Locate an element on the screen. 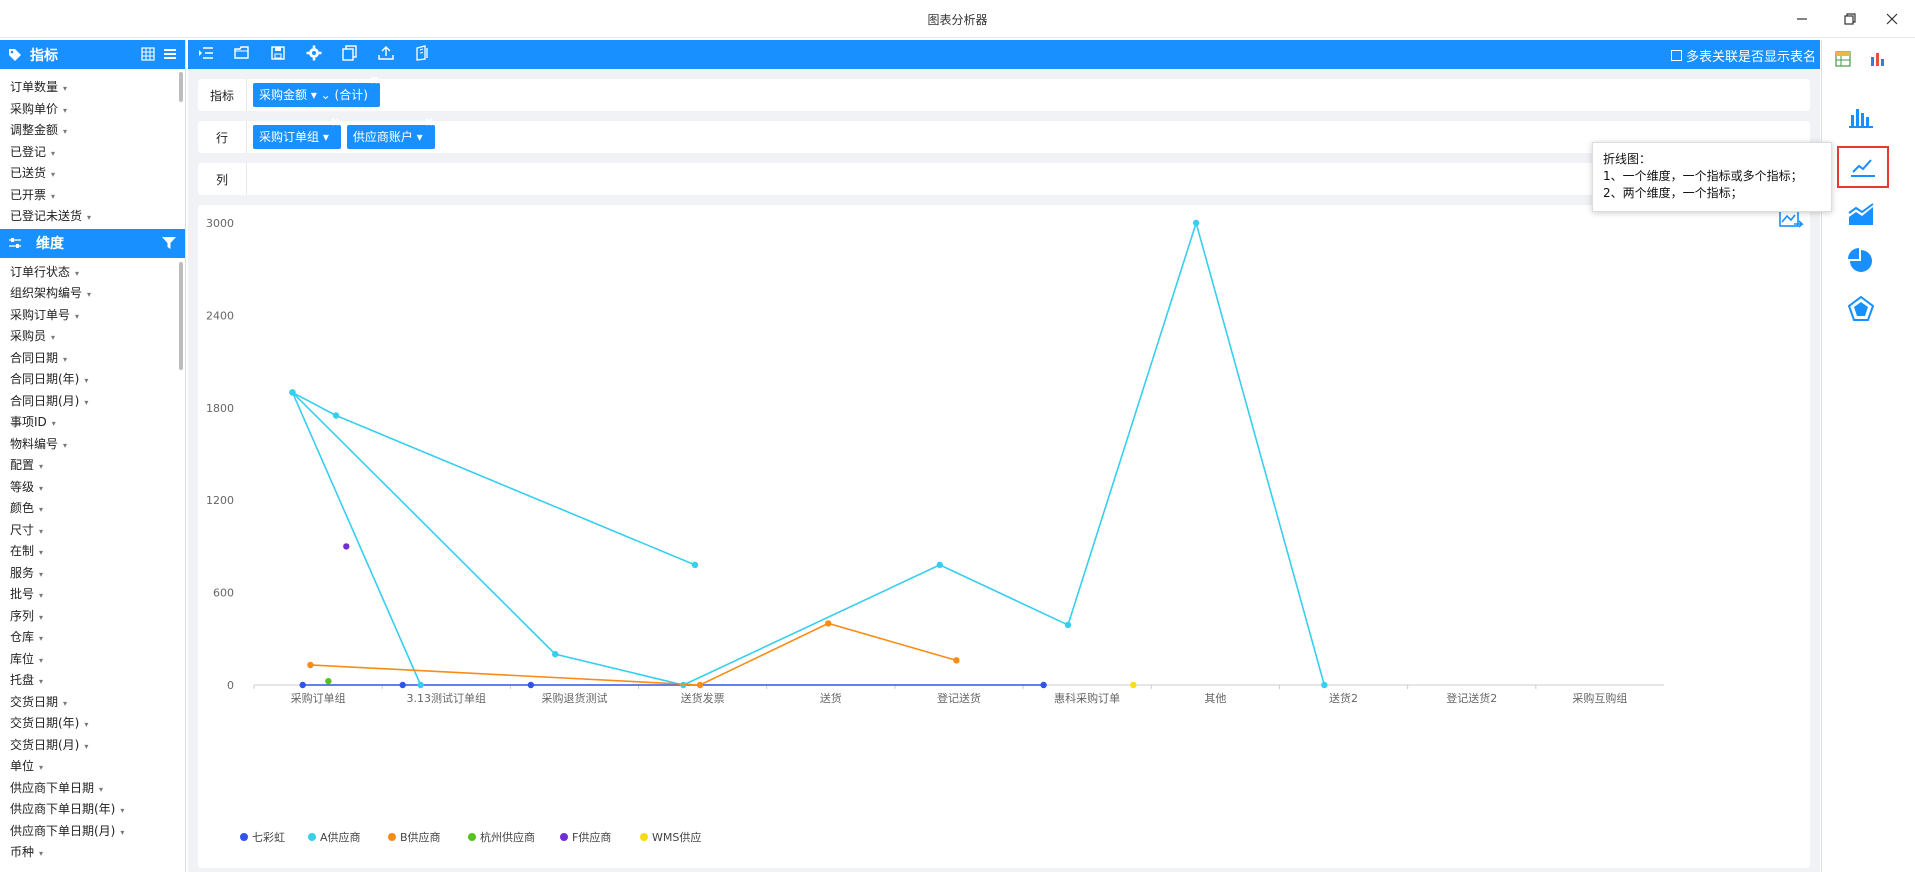 Image resolution: width=1915 pixels, height=872 pixels. metric-field: 已开票 ▾ is located at coordinates (92, 196).